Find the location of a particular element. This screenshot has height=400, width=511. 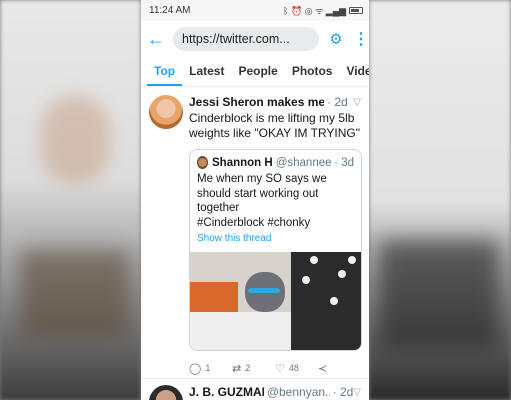

heart-icon: ♡ is located at coordinates (280, 368).